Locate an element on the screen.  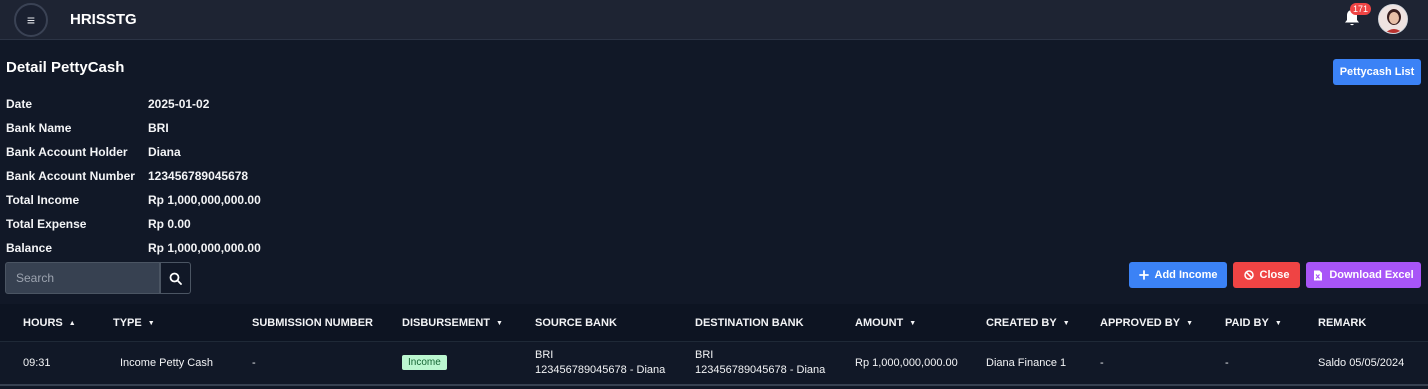
close-label: Close is located at coordinates (1274, 275).